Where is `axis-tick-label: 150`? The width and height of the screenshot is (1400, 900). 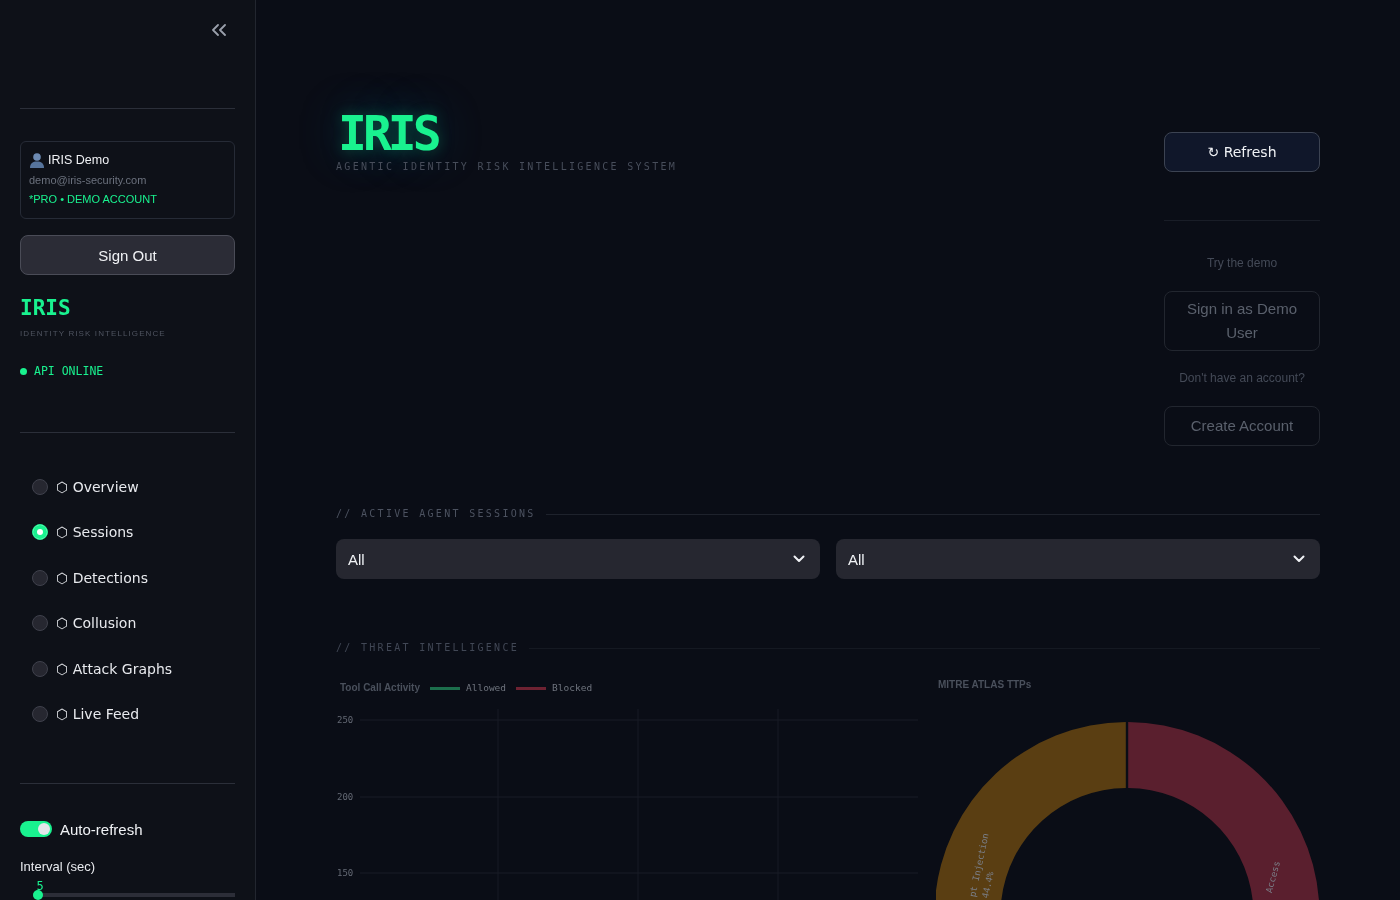 axis-tick-label: 150 is located at coordinates (345, 873).